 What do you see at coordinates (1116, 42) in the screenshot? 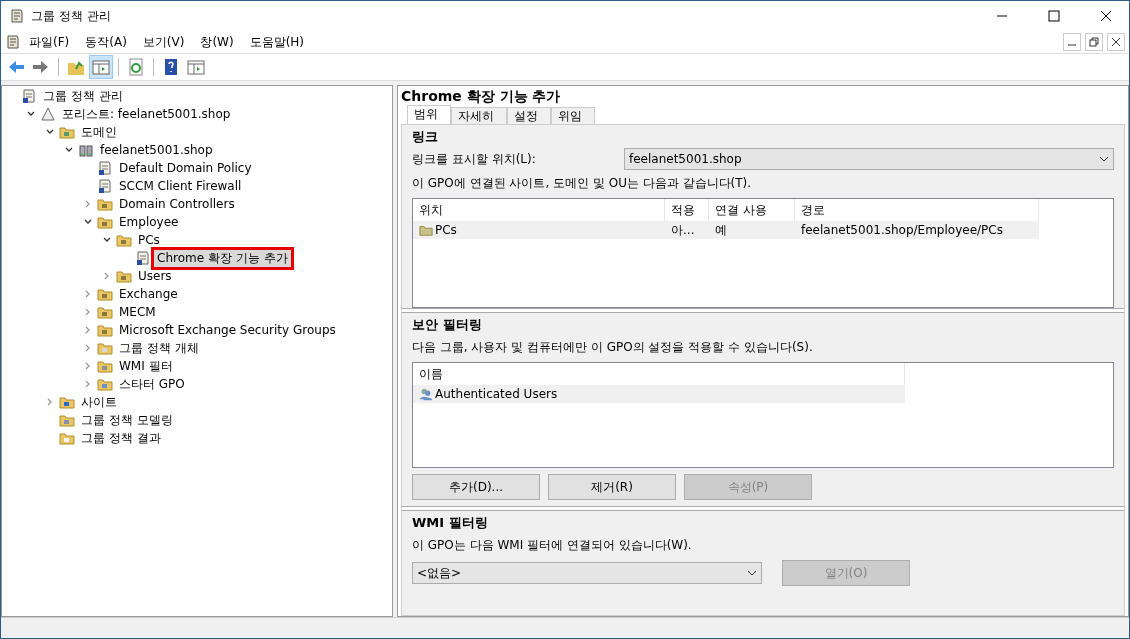
I see `close-icon` at bounding box center [1116, 42].